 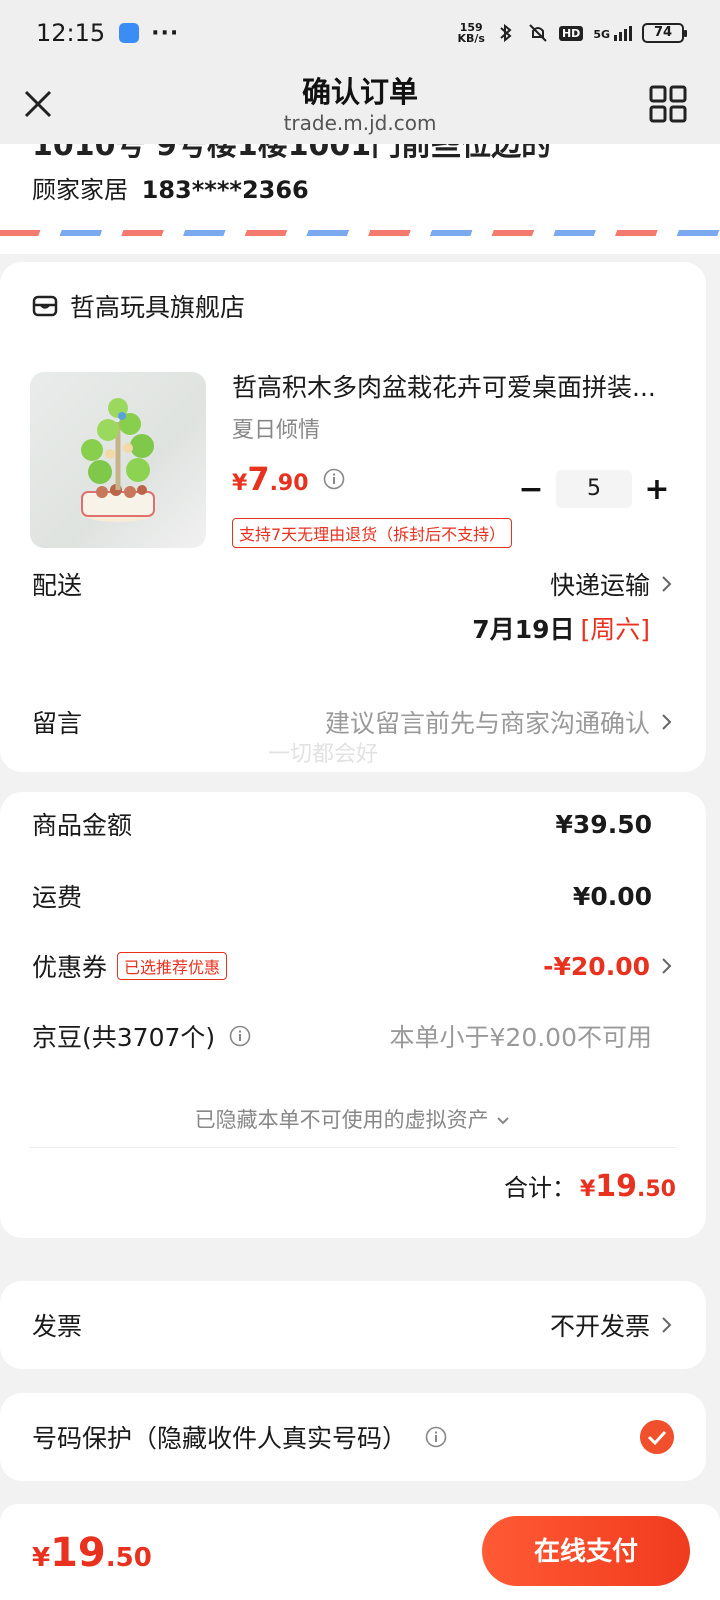 I want to click on beans-info-icon, so click(x=240, y=1036).